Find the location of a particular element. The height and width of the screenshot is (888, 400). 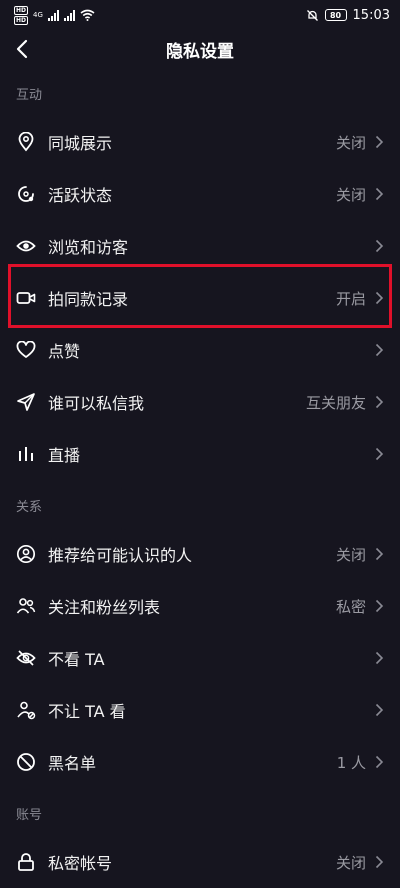

setting-label: 推荐给可能认识的人 is located at coordinates (120, 555).